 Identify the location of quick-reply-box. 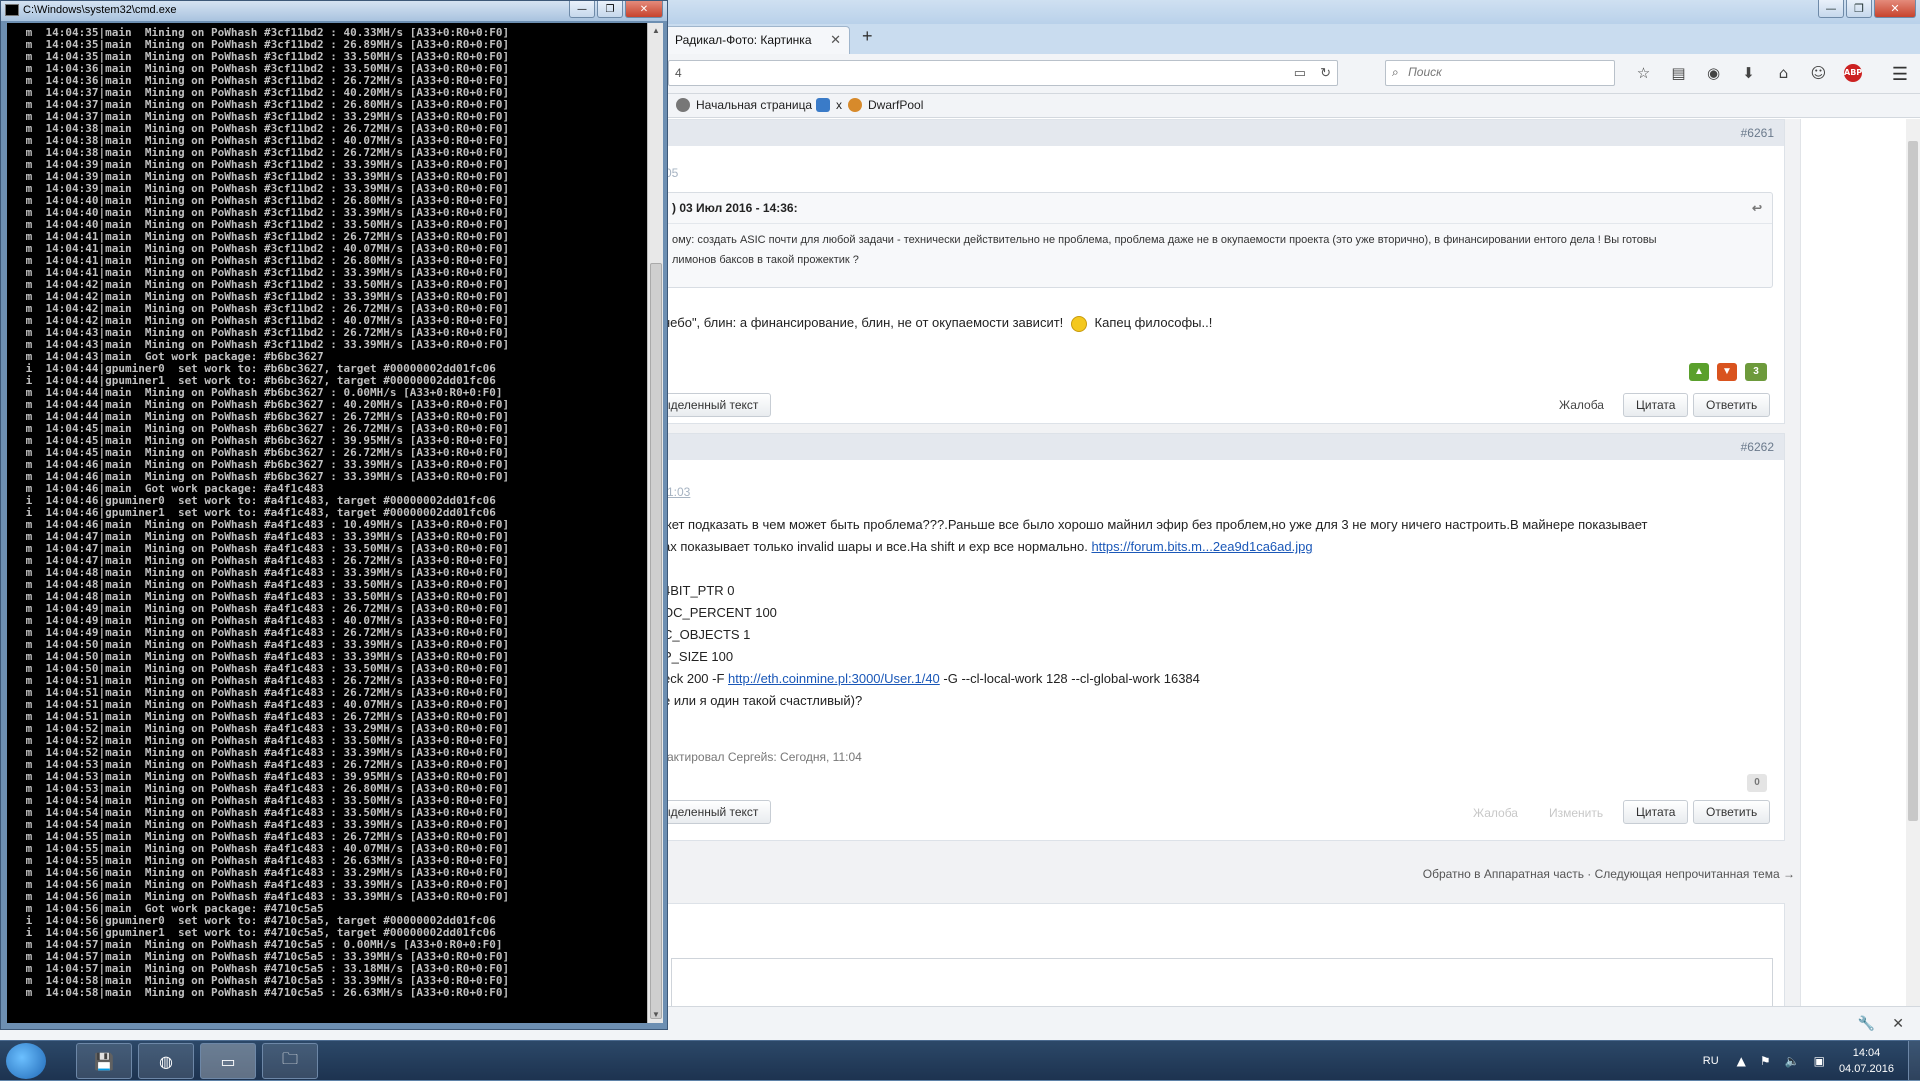
(1222, 954).